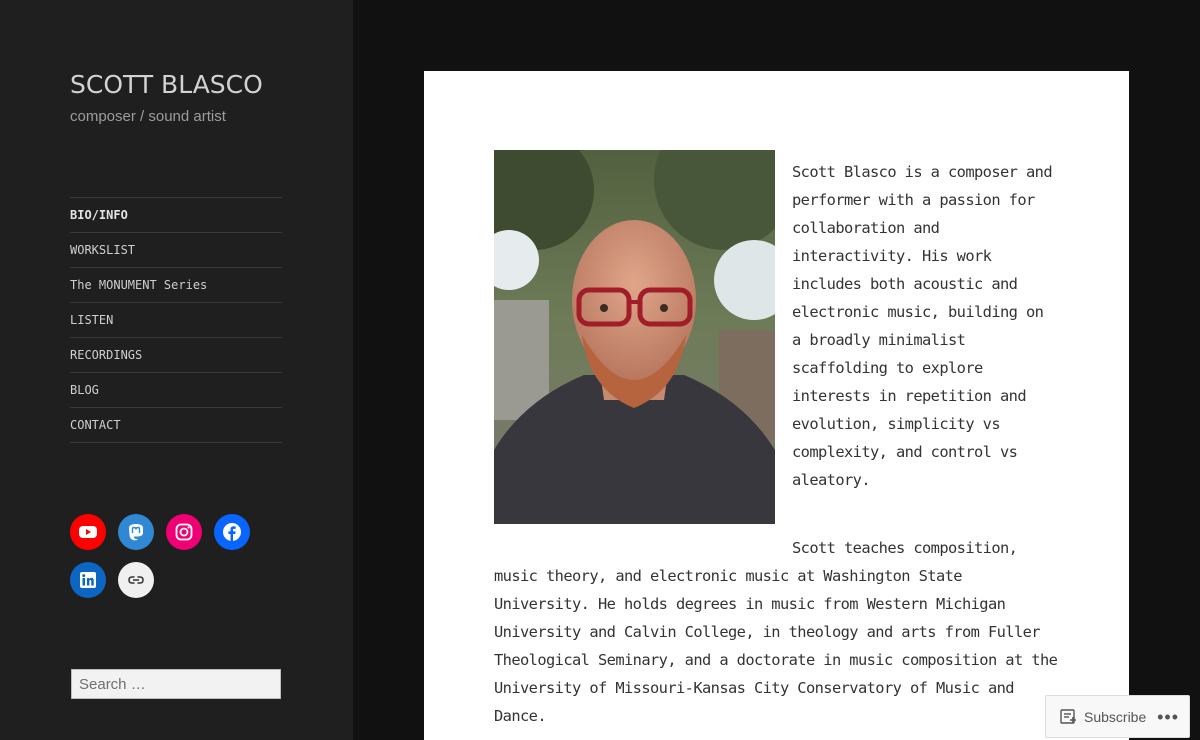 Image resolution: width=1200 pixels, height=740 pixels. Describe the element at coordinates (176, 684) in the screenshot. I see `search-input` at that location.